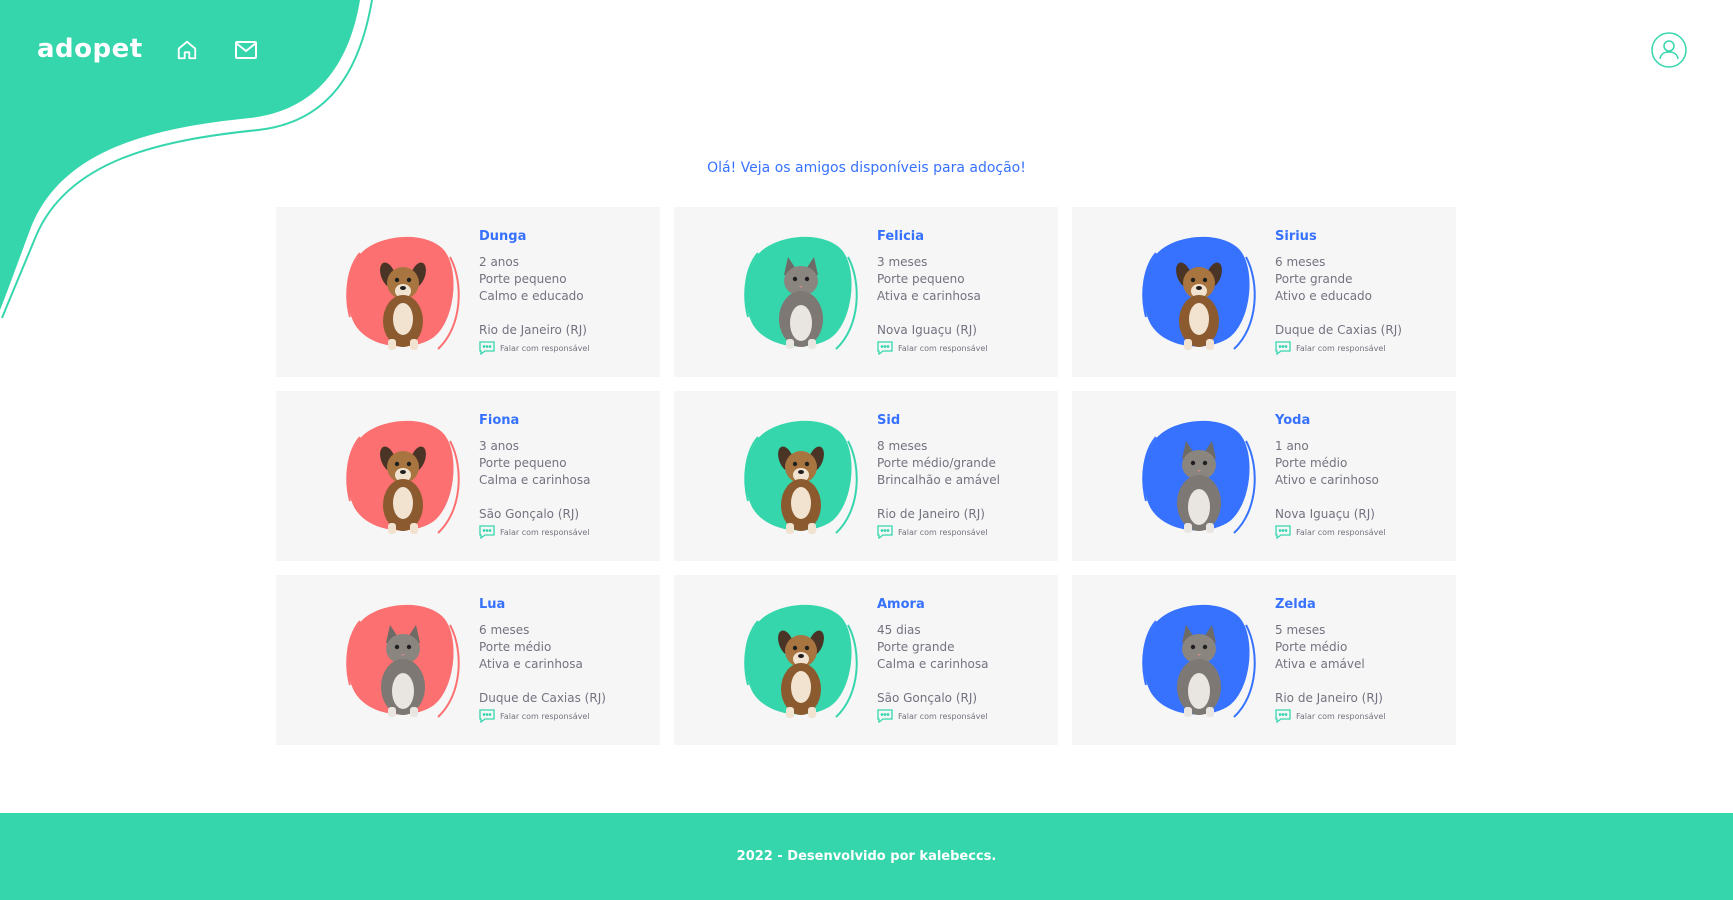  What do you see at coordinates (933, 664) in the screenshot?
I see `pet-temperament: Calma e carinhosa` at bounding box center [933, 664].